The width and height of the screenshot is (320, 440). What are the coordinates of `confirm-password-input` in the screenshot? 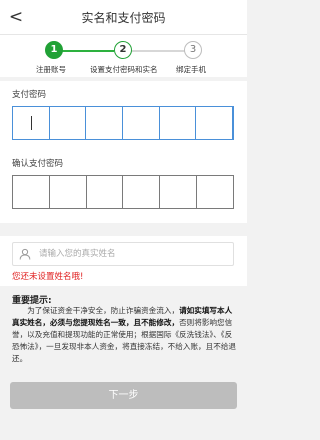 It's located at (123, 192).